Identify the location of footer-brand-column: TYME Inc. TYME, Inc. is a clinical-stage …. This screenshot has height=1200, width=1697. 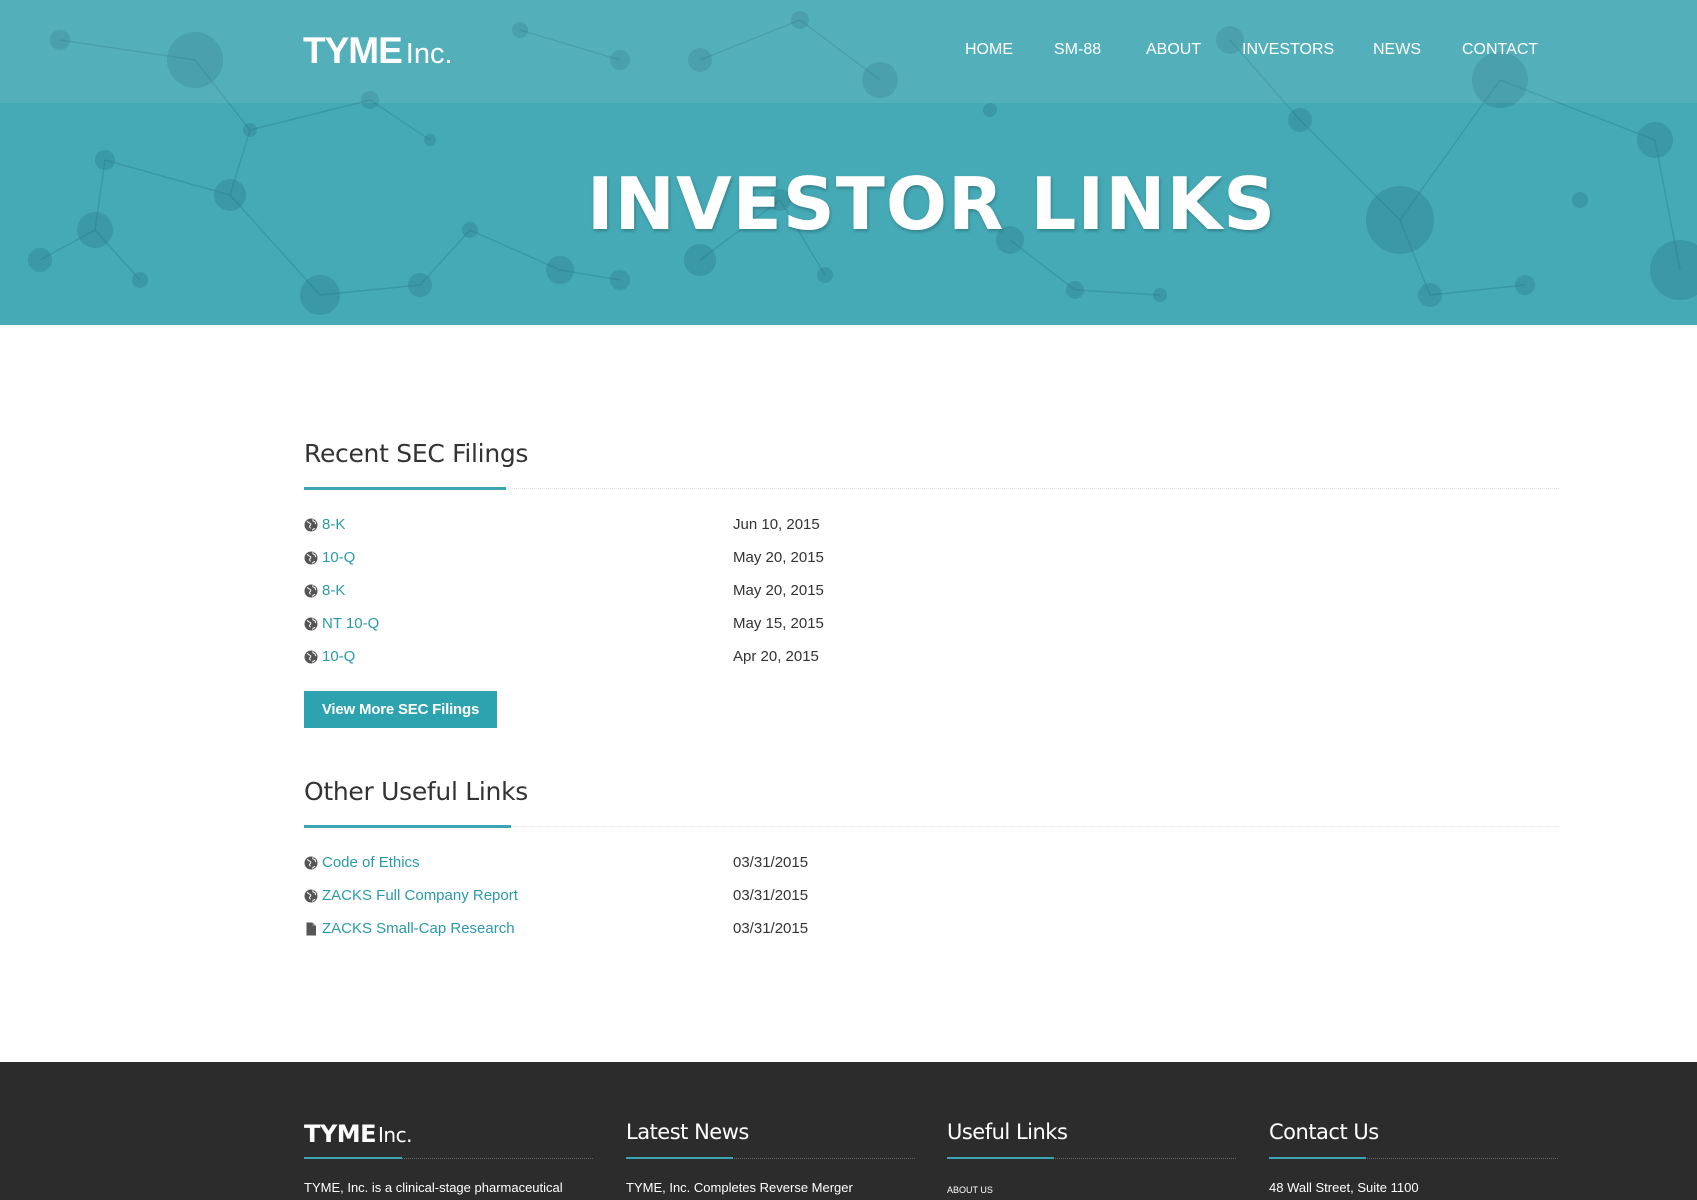
(448, 1160).